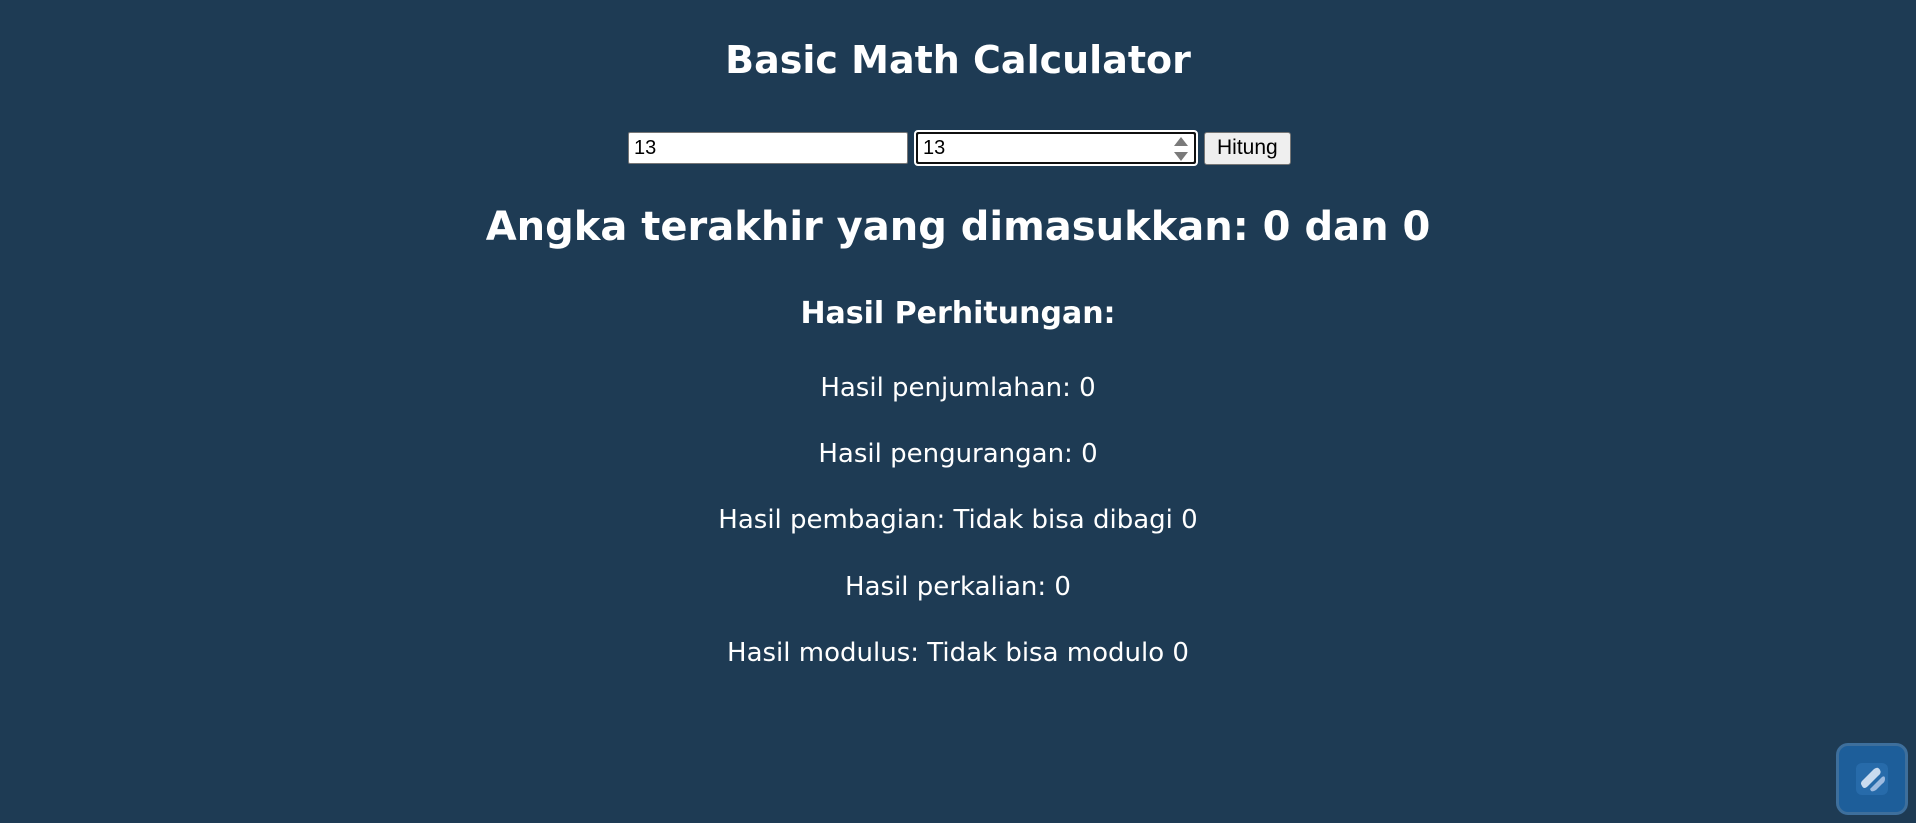  I want to click on floating-widget-button, so click(1872, 779).